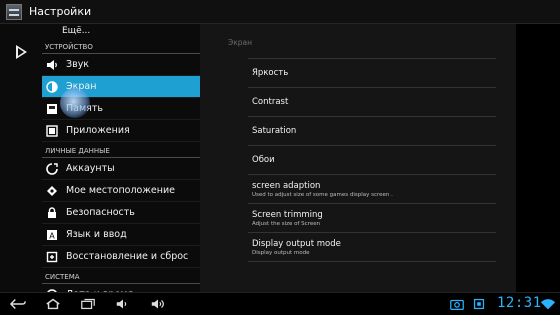  I want to click on sidebar-item: Восстановление и сброс, so click(121, 257).